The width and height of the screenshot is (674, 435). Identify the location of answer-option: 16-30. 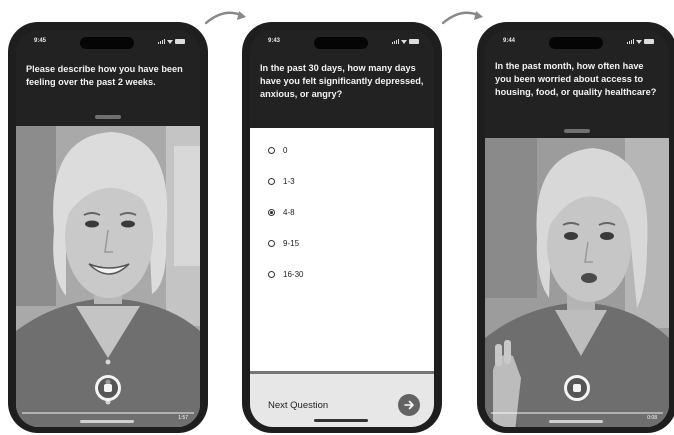
(285, 274).